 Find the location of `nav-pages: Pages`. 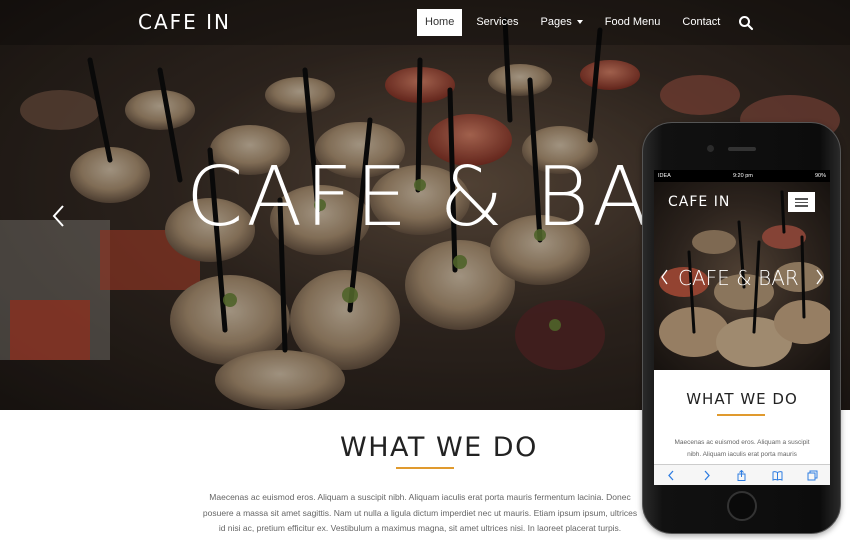

nav-pages: Pages is located at coordinates (562, 22).